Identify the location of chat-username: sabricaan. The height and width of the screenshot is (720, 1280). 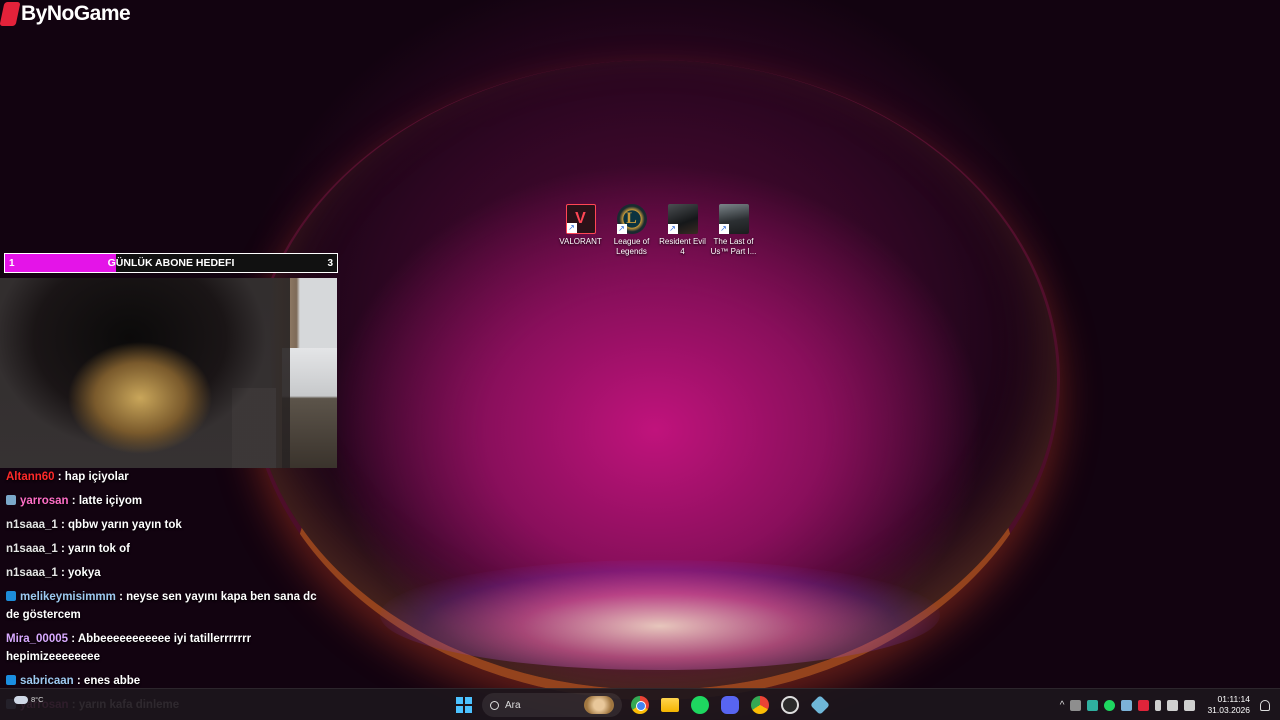
(47, 681).